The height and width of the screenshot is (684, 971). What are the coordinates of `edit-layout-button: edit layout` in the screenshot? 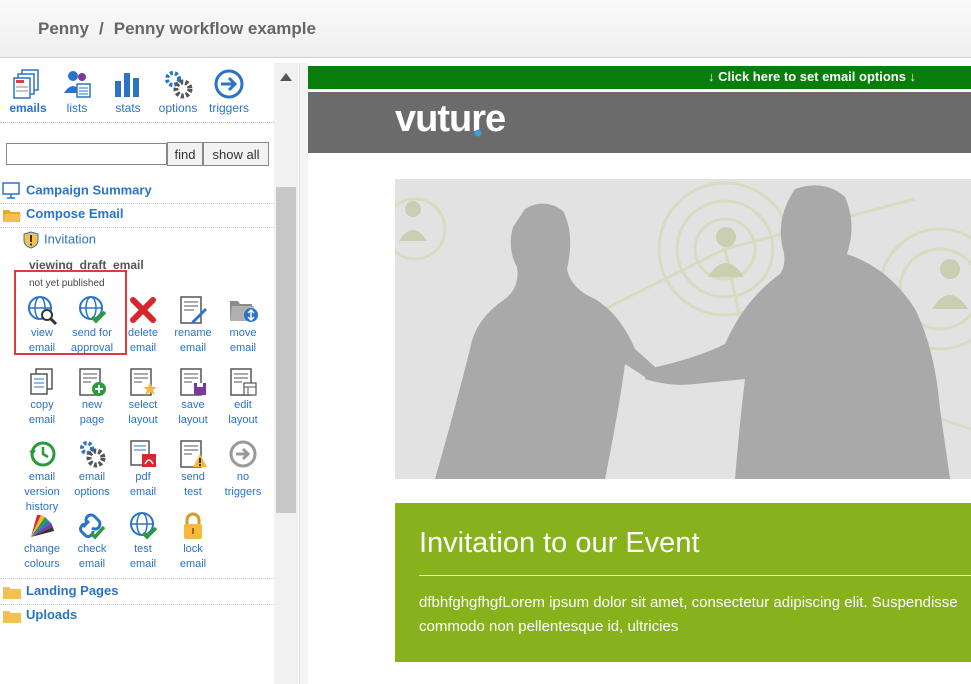 It's located at (243, 397).